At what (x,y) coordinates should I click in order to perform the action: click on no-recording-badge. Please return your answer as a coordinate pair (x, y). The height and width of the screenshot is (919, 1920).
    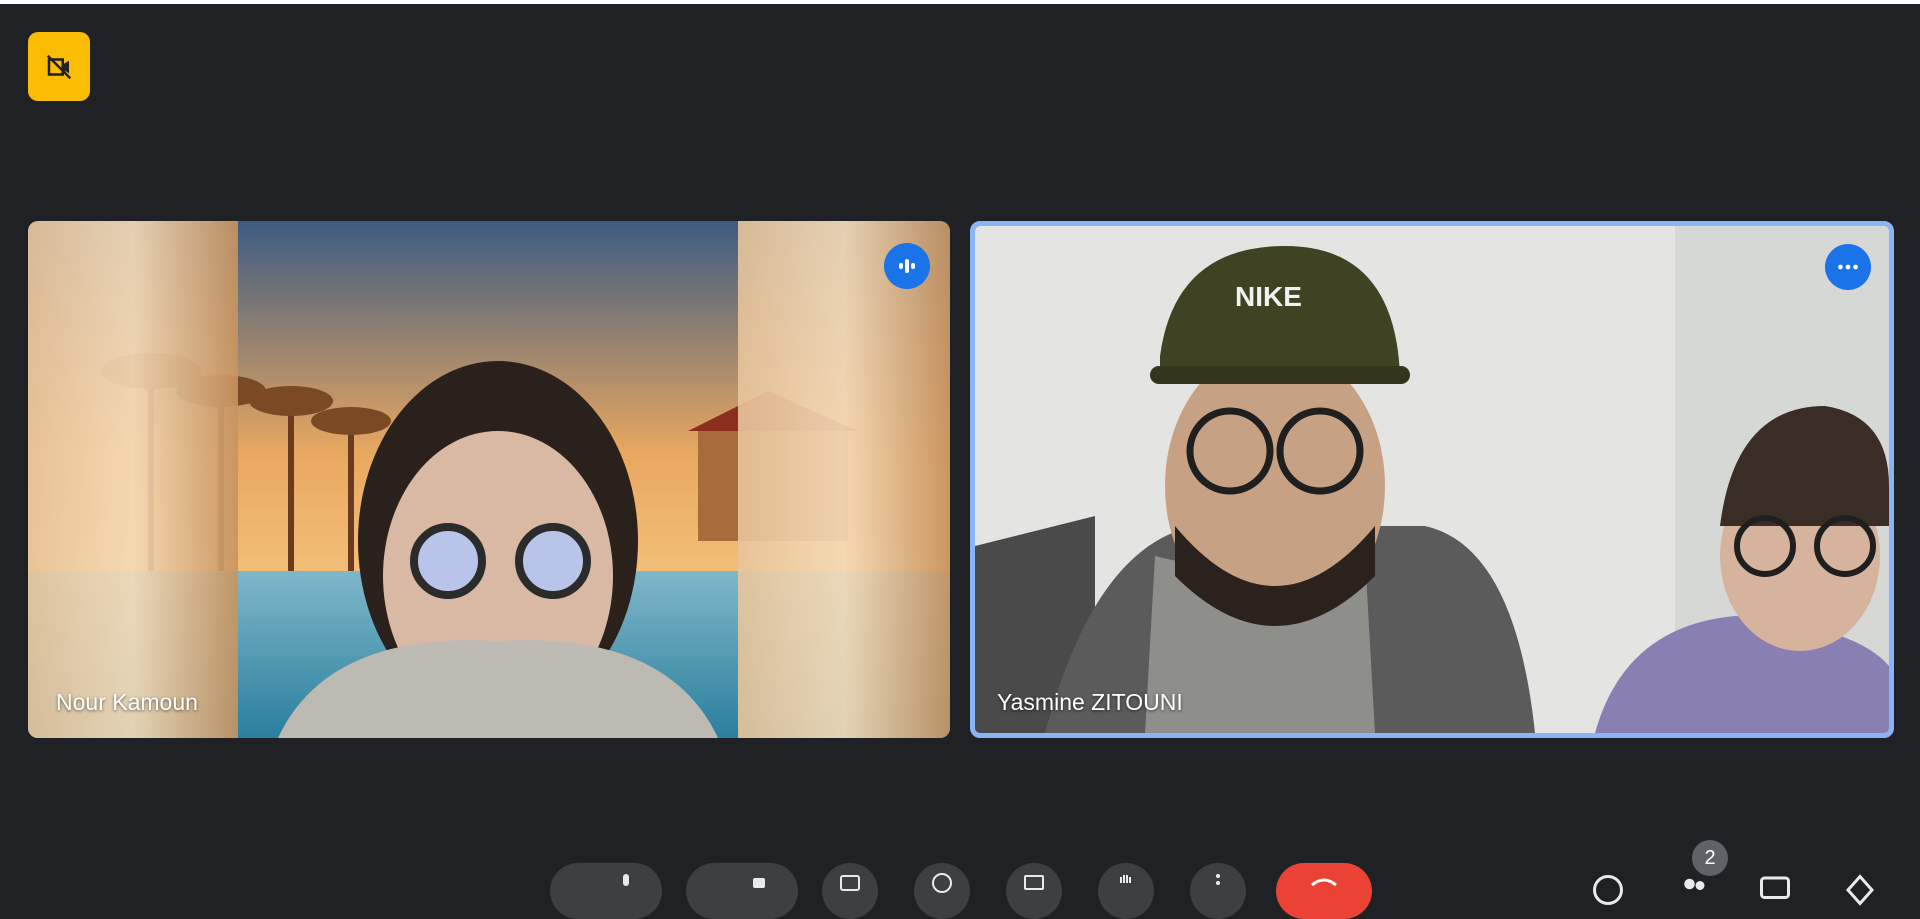
    Looking at the image, I should click on (59, 66).